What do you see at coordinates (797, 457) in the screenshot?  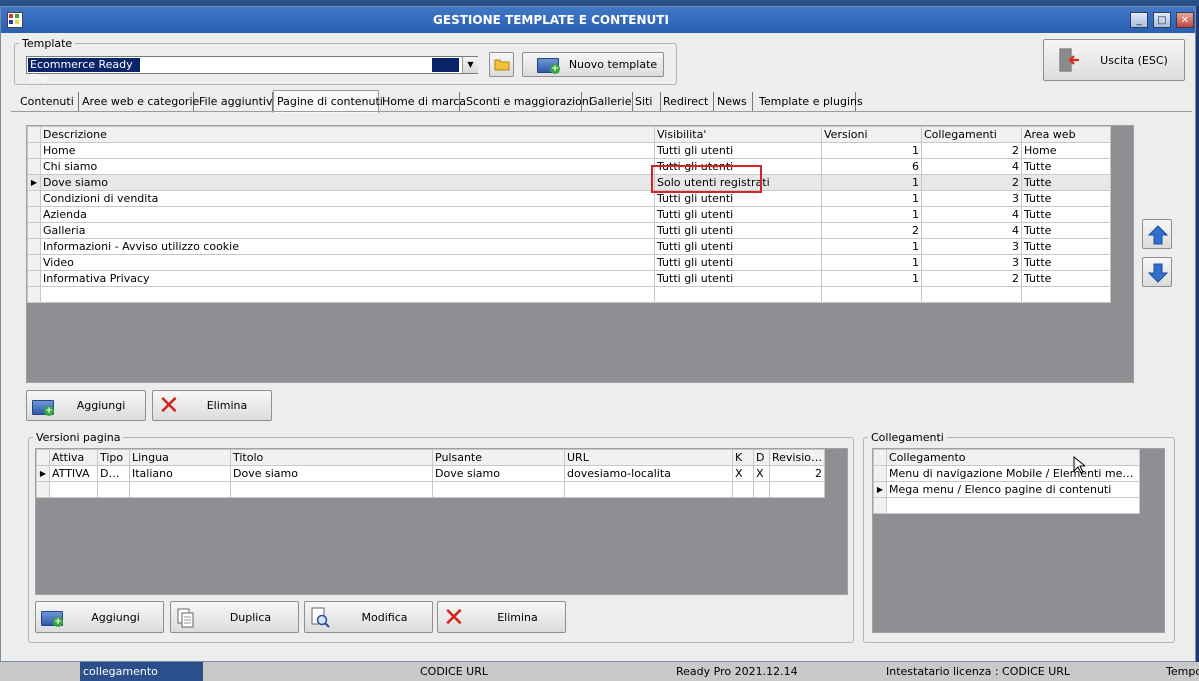 I see `column-header: Revisione` at bounding box center [797, 457].